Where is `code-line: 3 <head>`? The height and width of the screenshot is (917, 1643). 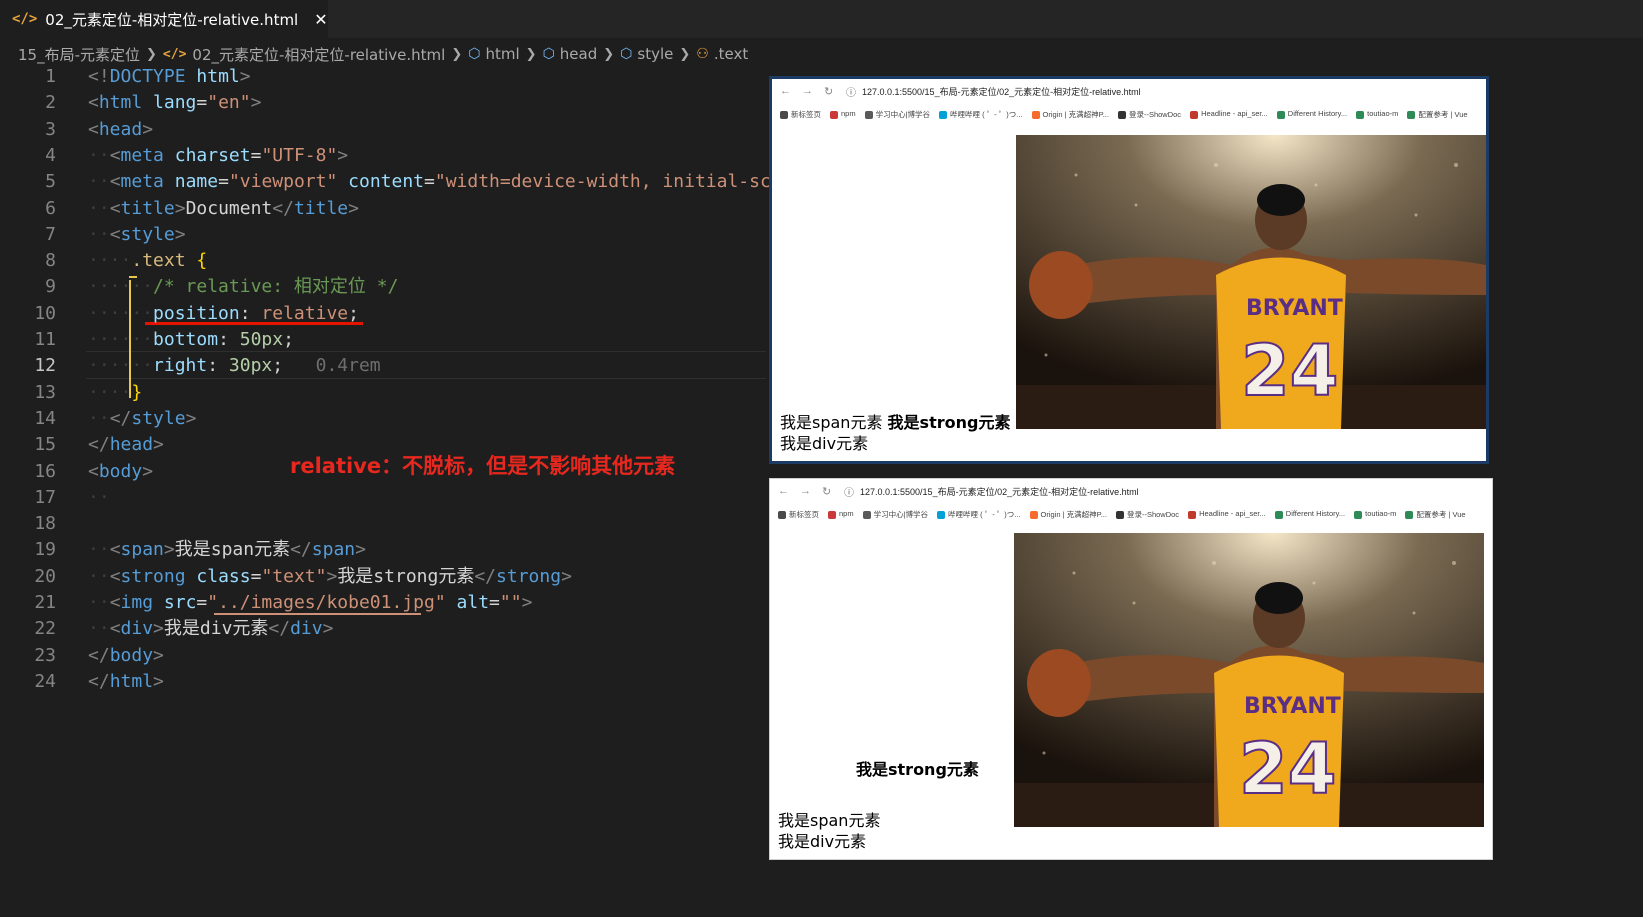 code-line: 3 <head> is located at coordinates (400, 130).